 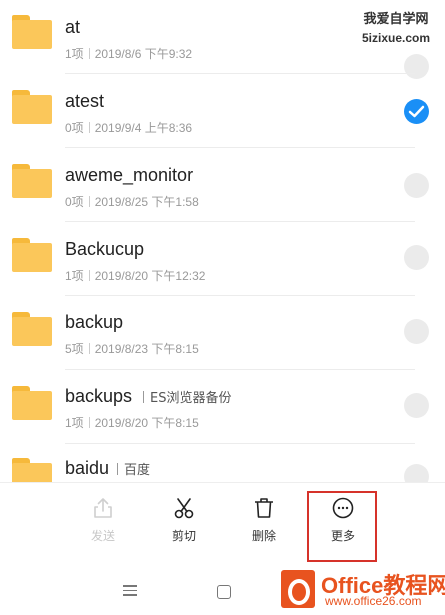 I want to click on more-button-highlight, so click(x=342, y=526).